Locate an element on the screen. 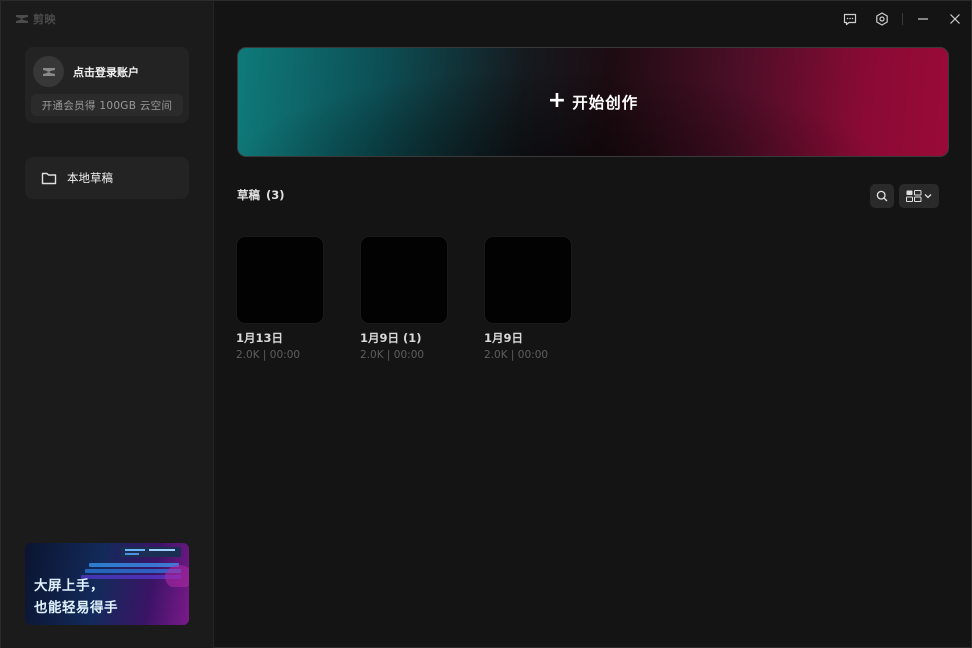 This screenshot has height=648, width=972. start-creating-content: + 开始创作 is located at coordinates (593, 100).